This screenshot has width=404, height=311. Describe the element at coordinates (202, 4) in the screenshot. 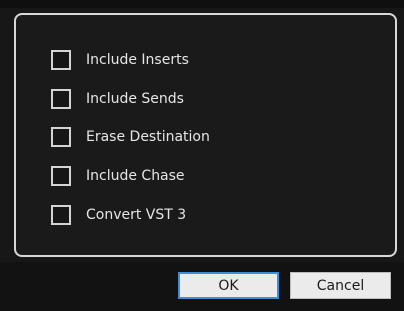

I see `title-strip` at that location.